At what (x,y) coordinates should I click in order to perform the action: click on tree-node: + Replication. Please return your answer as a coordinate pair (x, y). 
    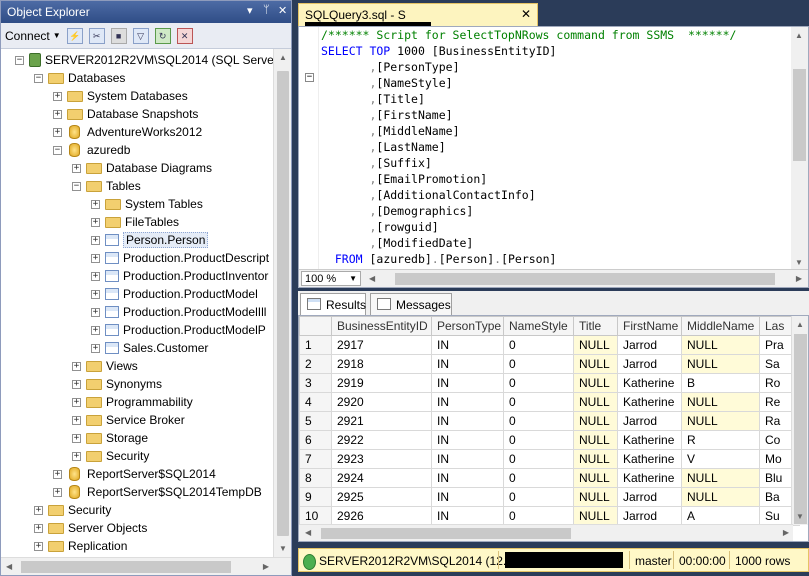
    Looking at the image, I should click on (80, 546).